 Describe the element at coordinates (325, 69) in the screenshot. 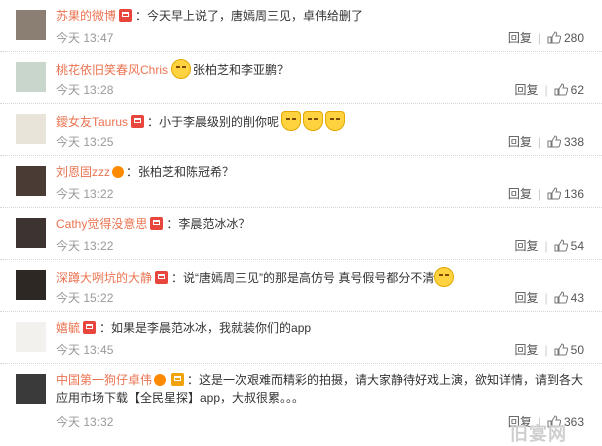

I see `comment-line: 桃花依旧笑春风Chris 张柏芝和李亚鹏？` at that location.